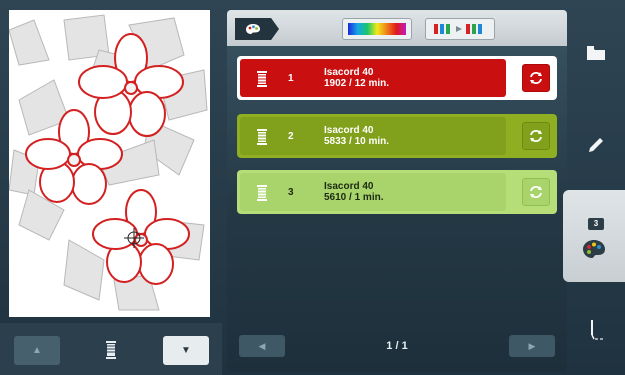  I want to click on scroll-up-button: ▲, so click(37, 350).